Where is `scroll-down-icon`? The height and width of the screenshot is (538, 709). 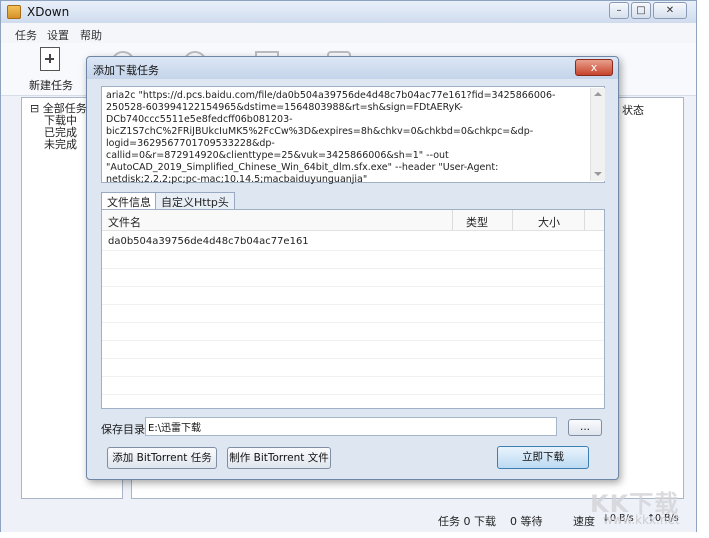
scroll-down-icon is located at coordinates (598, 174).